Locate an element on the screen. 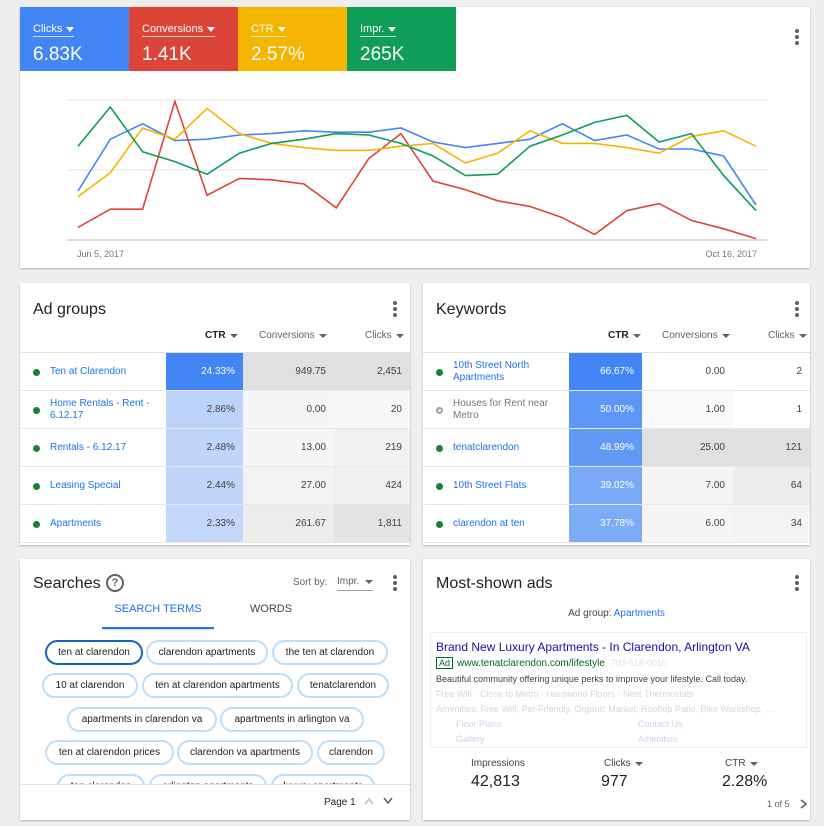 The height and width of the screenshot is (826, 824). metric-selector-ctr: CTR is located at coordinates (268, 30).